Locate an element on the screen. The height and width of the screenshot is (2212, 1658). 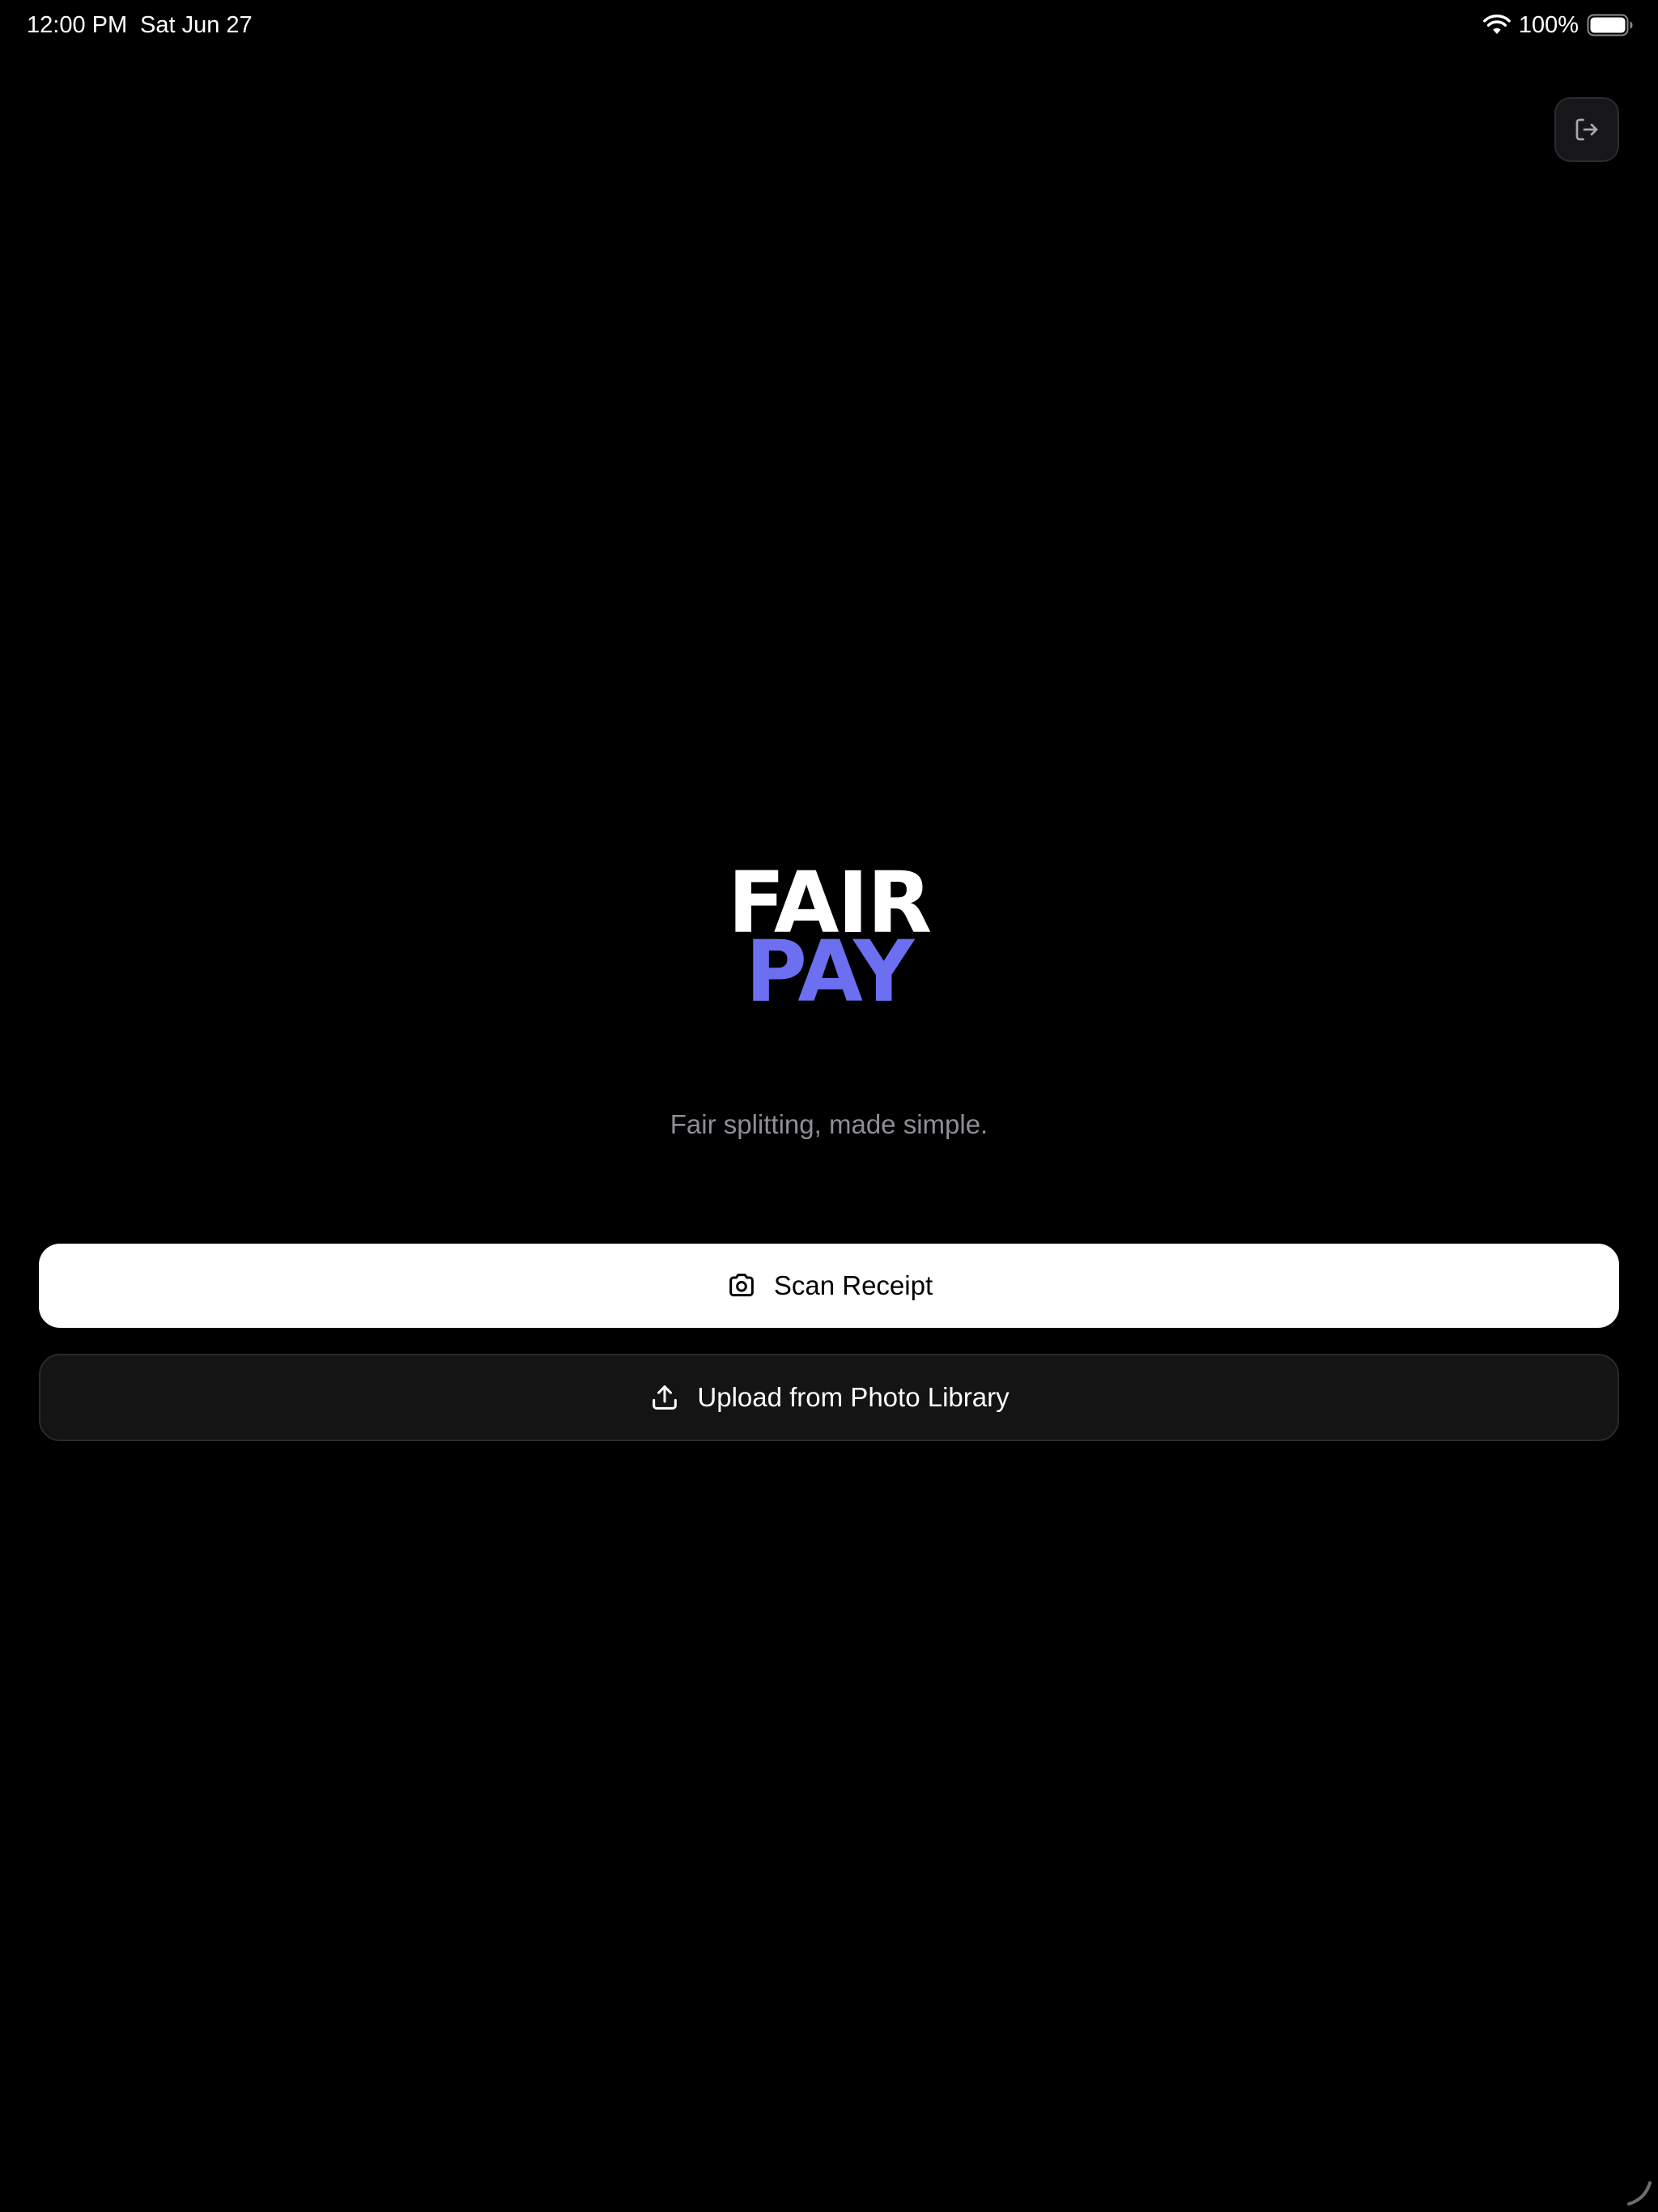
status-date: Sat Jun 27 is located at coordinates (196, 25).